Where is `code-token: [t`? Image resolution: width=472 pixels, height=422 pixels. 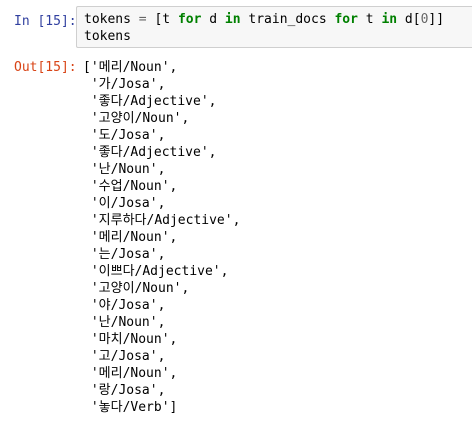 code-token: [t is located at coordinates (162, 19).